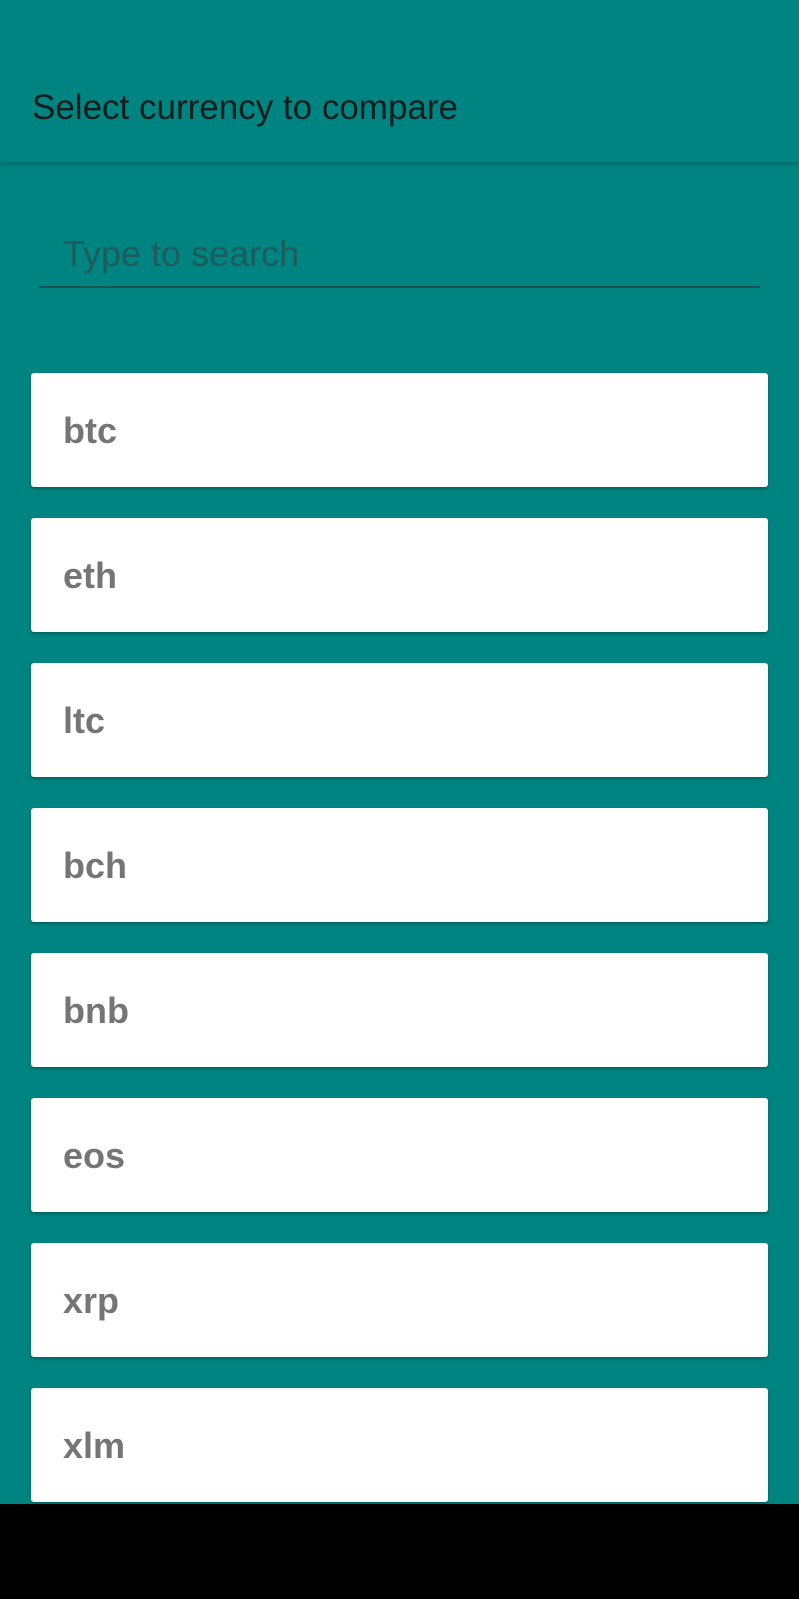 The image size is (799, 1599). I want to click on app-bar: Select currency to compare, so click(399, 81).